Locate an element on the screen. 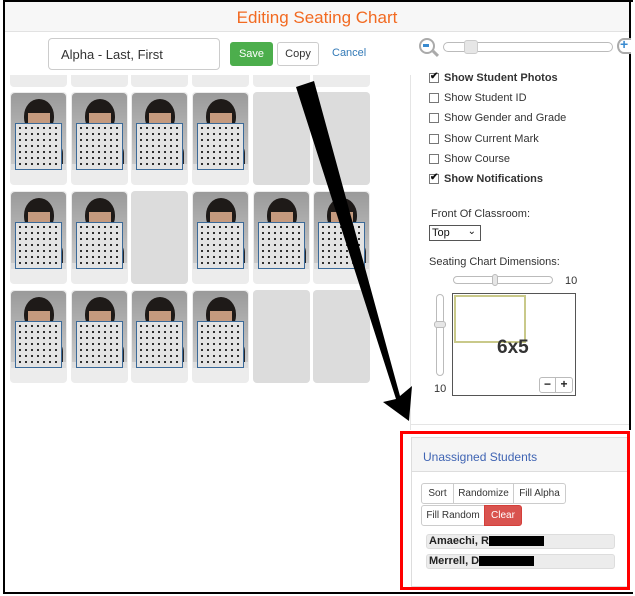 This screenshot has width=635, height=596. photo-zoom-slider-thumb is located at coordinates (471, 47).